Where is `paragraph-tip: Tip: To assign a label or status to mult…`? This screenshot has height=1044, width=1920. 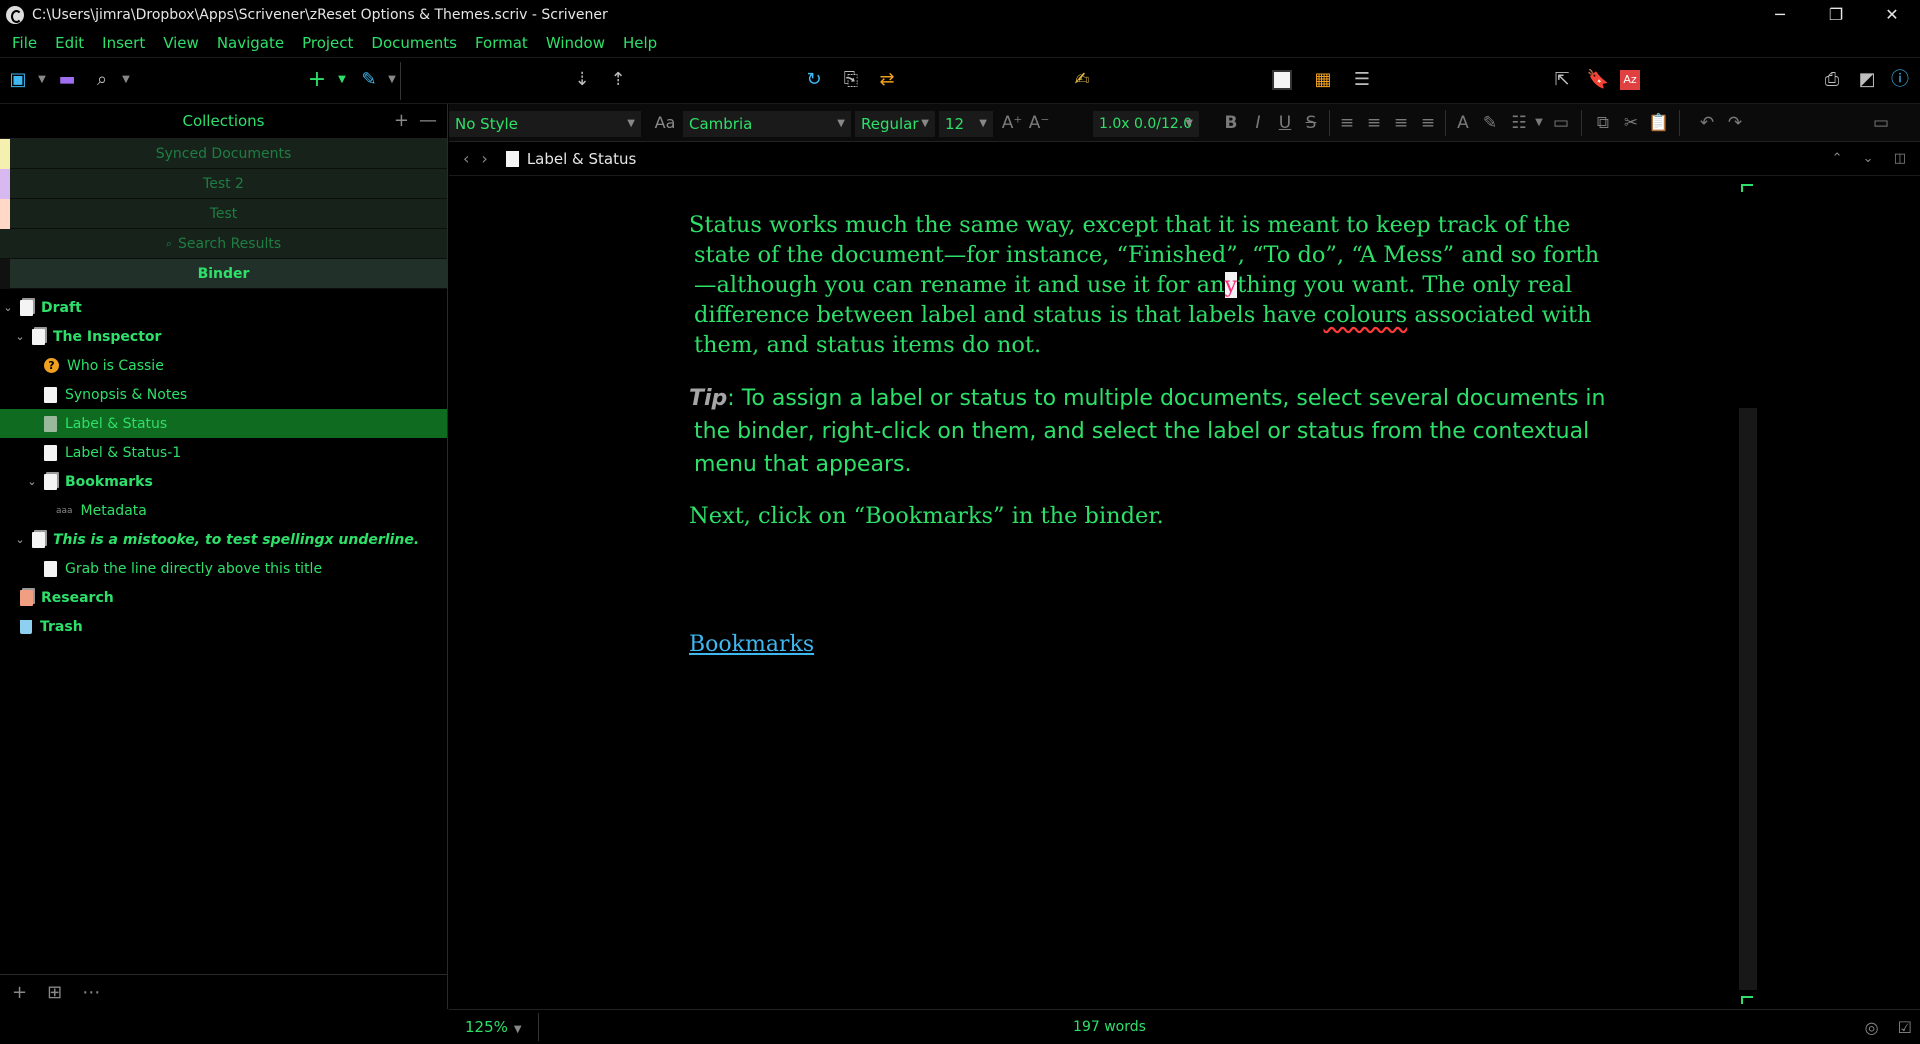 paragraph-tip: Tip: To assign a label or status to mult… is located at coordinates (1149, 431).